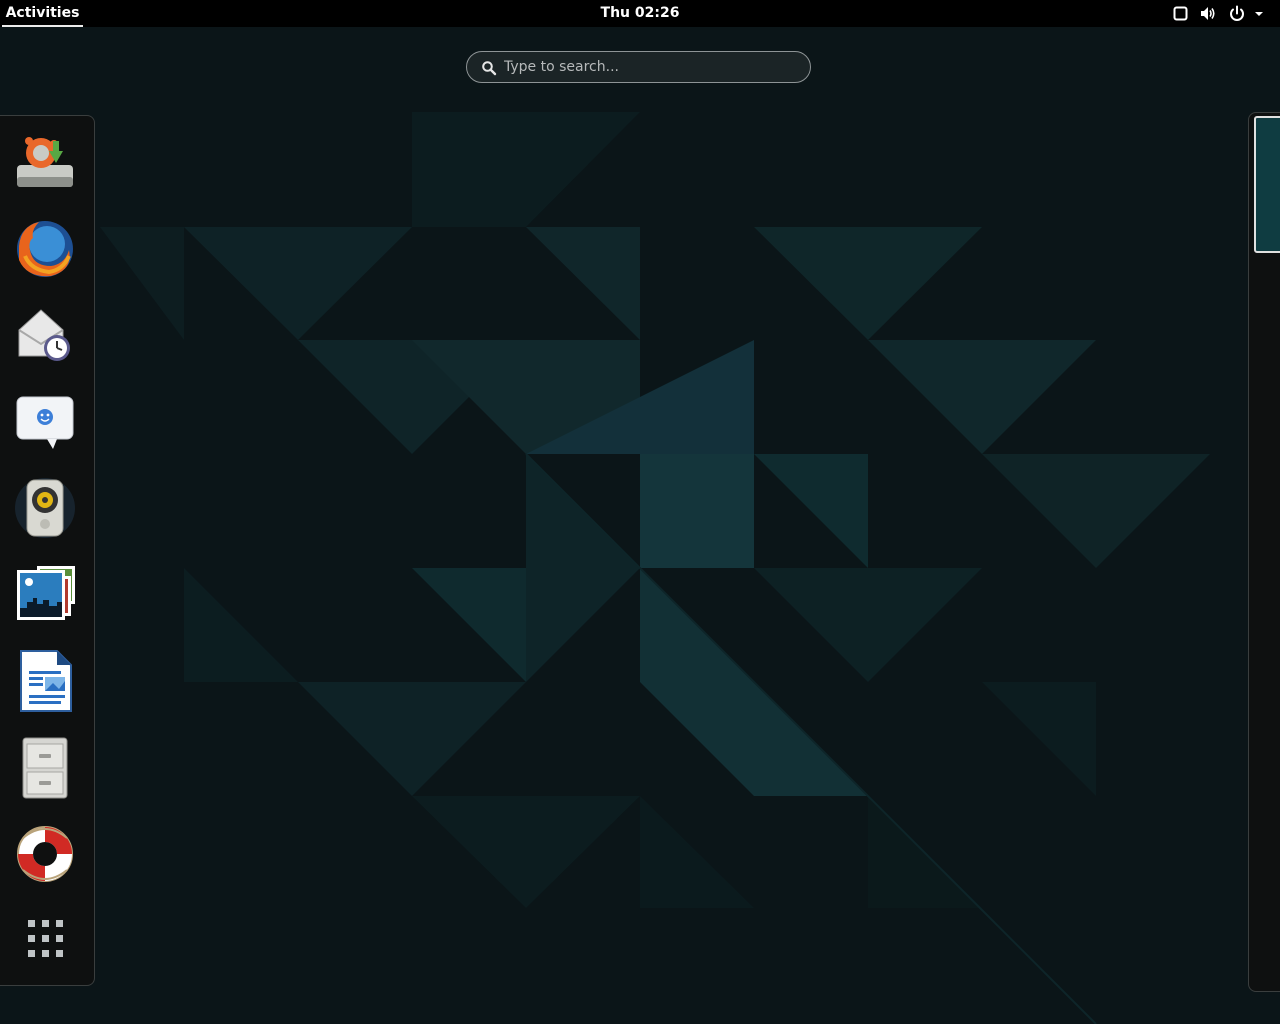  Describe the element at coordinates (489, 68) in the screenshot. I see `search-icon` at that location.